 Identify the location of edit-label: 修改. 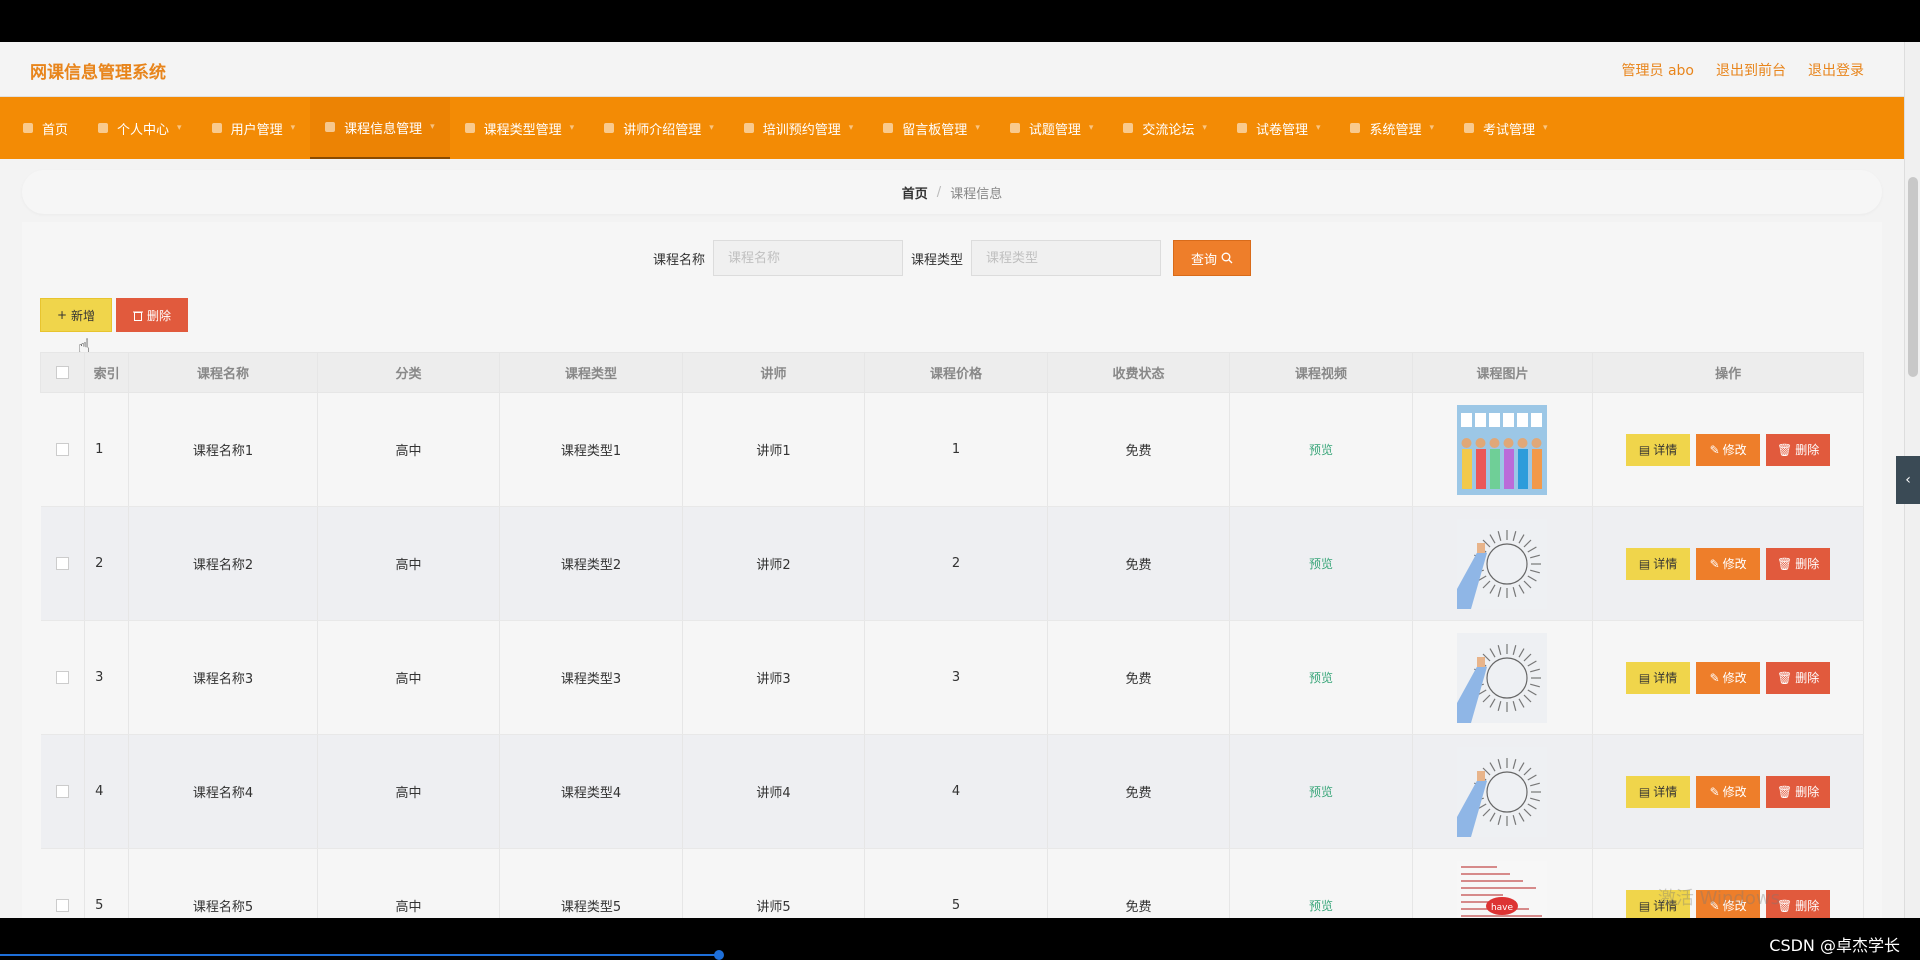
(1734, 564).